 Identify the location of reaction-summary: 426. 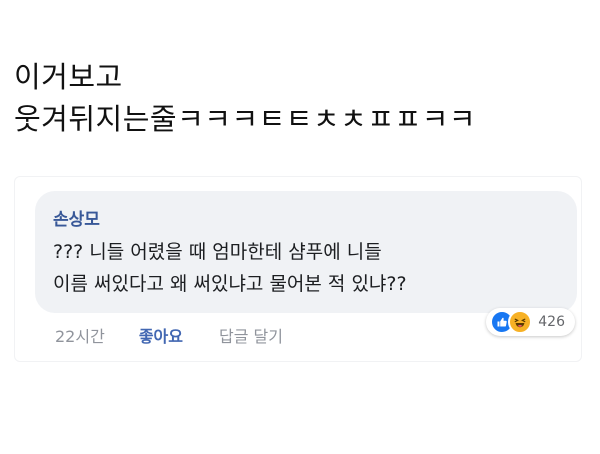
(530, 322).